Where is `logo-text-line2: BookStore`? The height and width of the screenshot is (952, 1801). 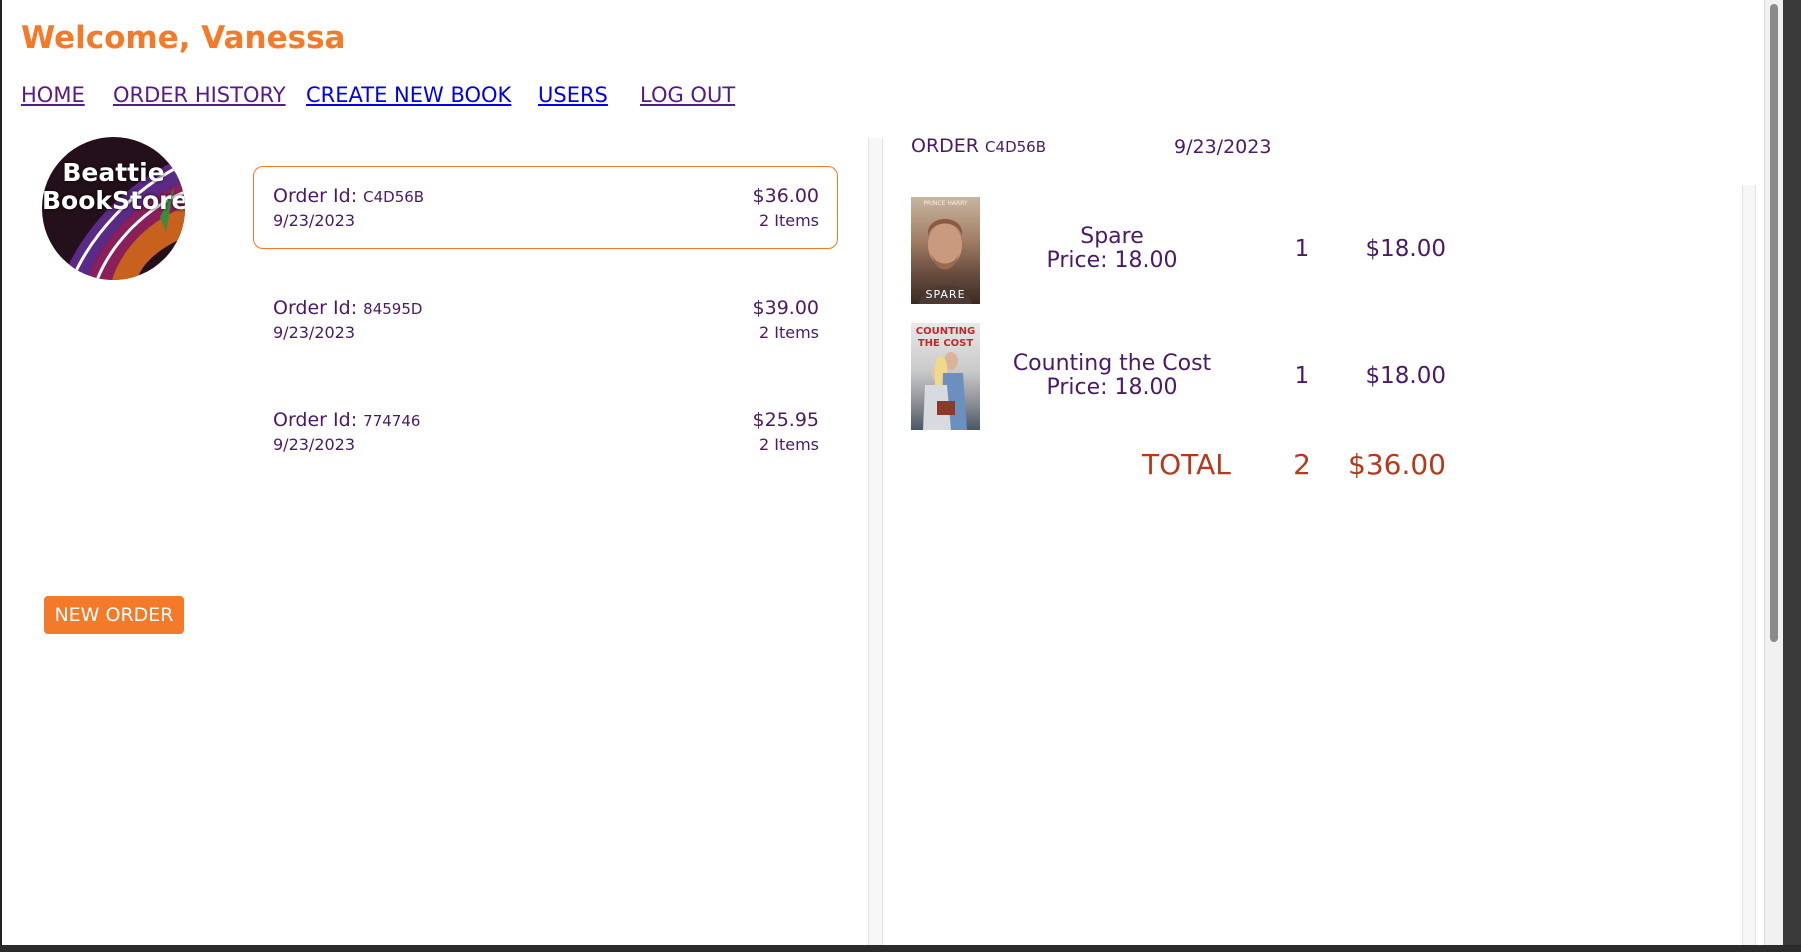
logo-text-line2: BookStore is located at coordinates (113, 200).